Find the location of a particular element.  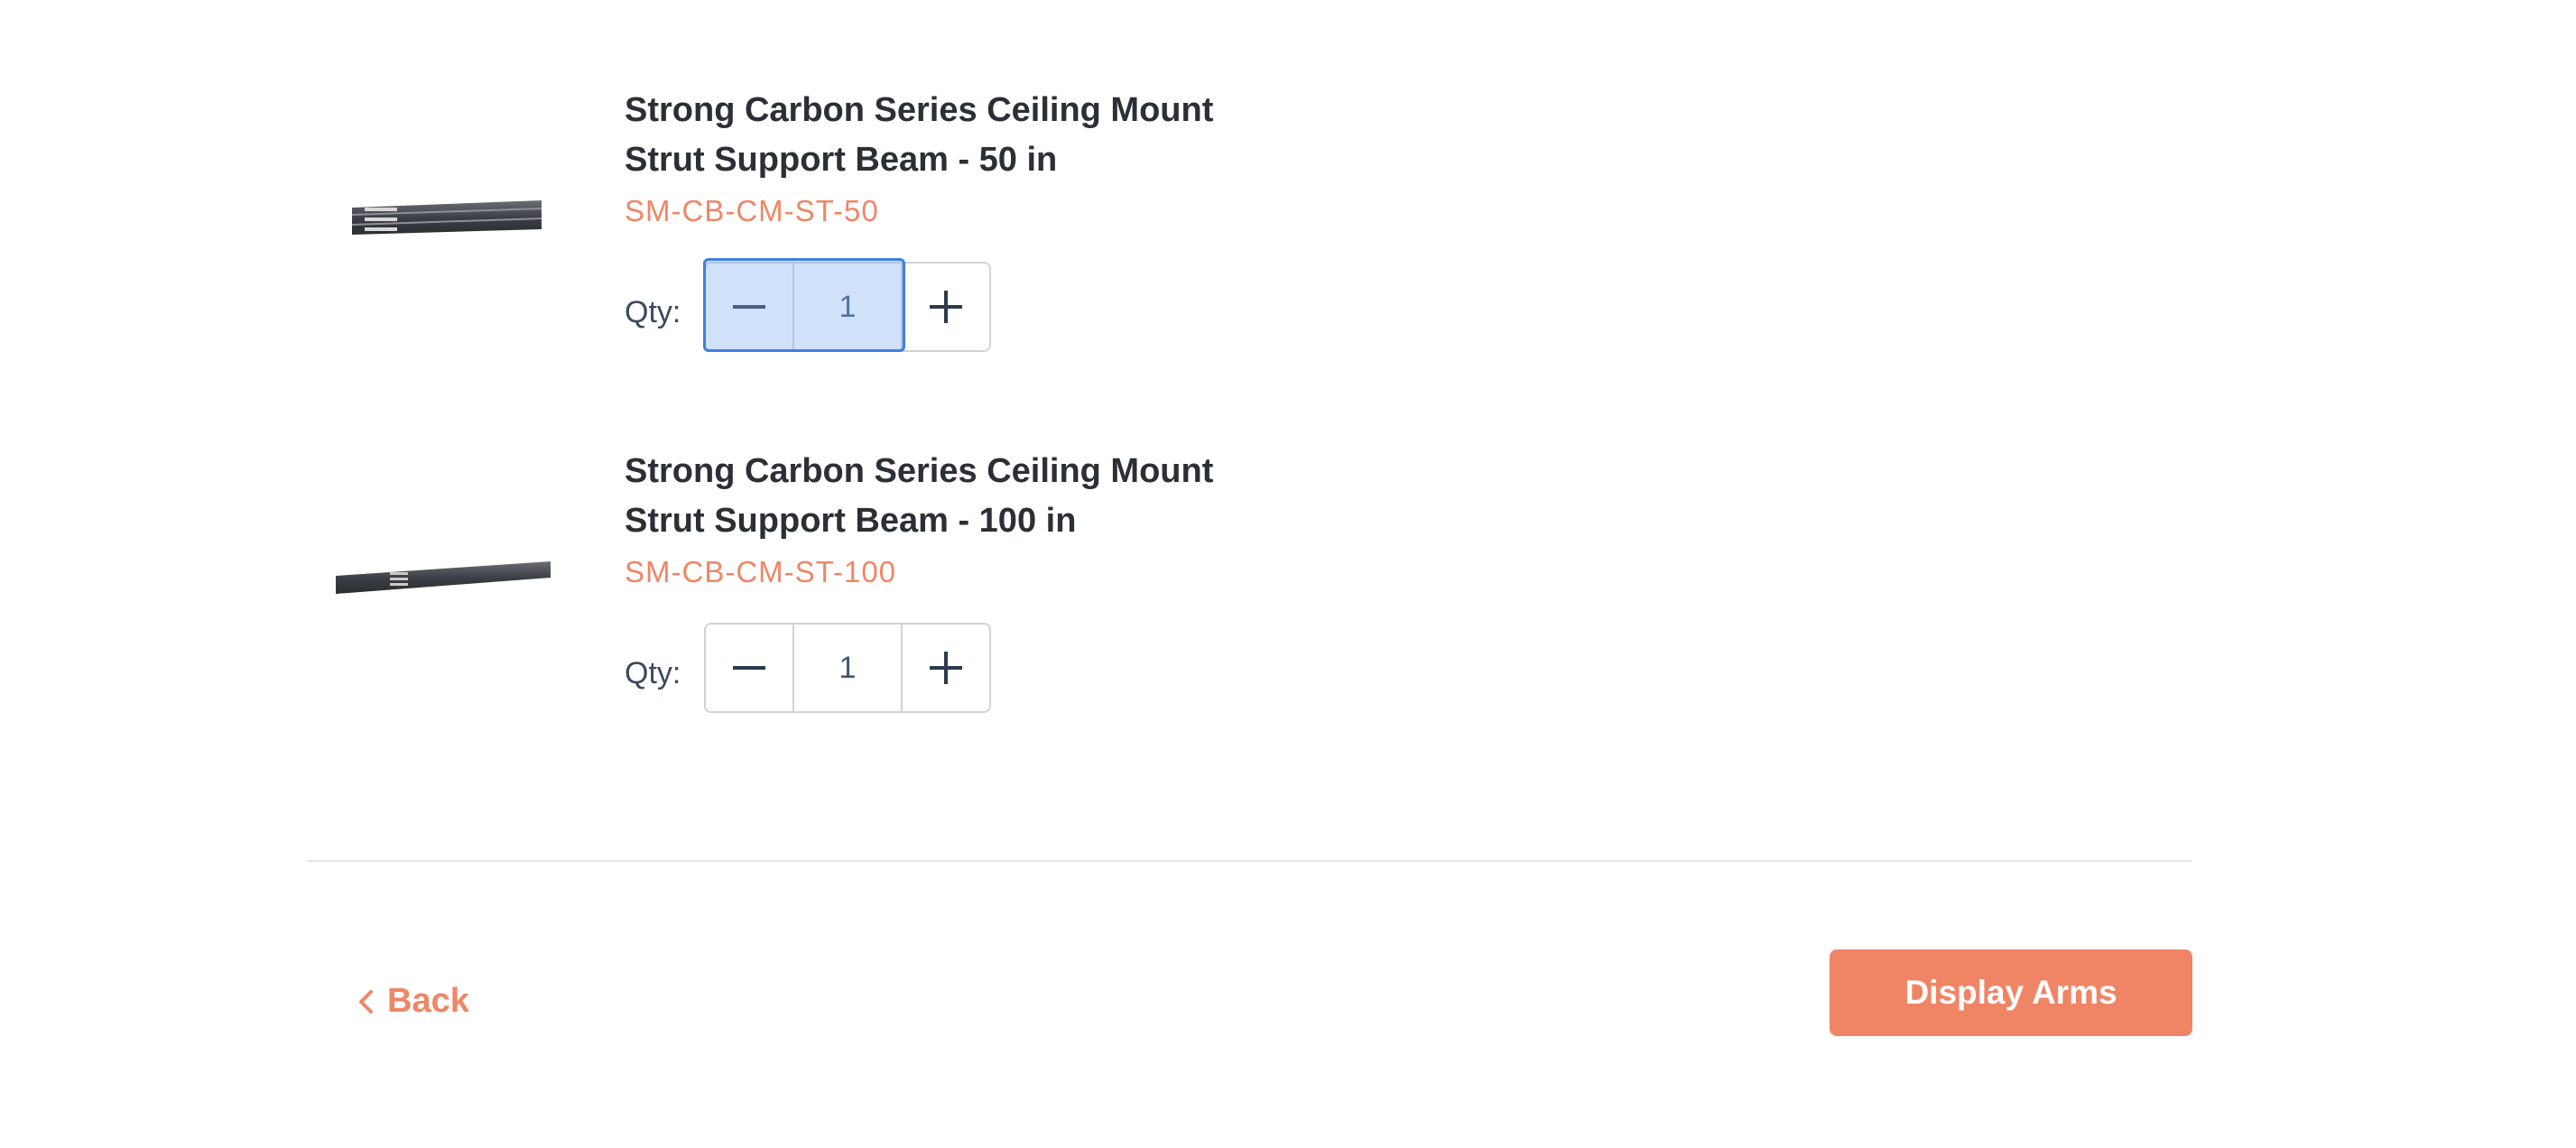

product-sku: SM-CB-CM-ST-50 is located at coordinates (752, 210).